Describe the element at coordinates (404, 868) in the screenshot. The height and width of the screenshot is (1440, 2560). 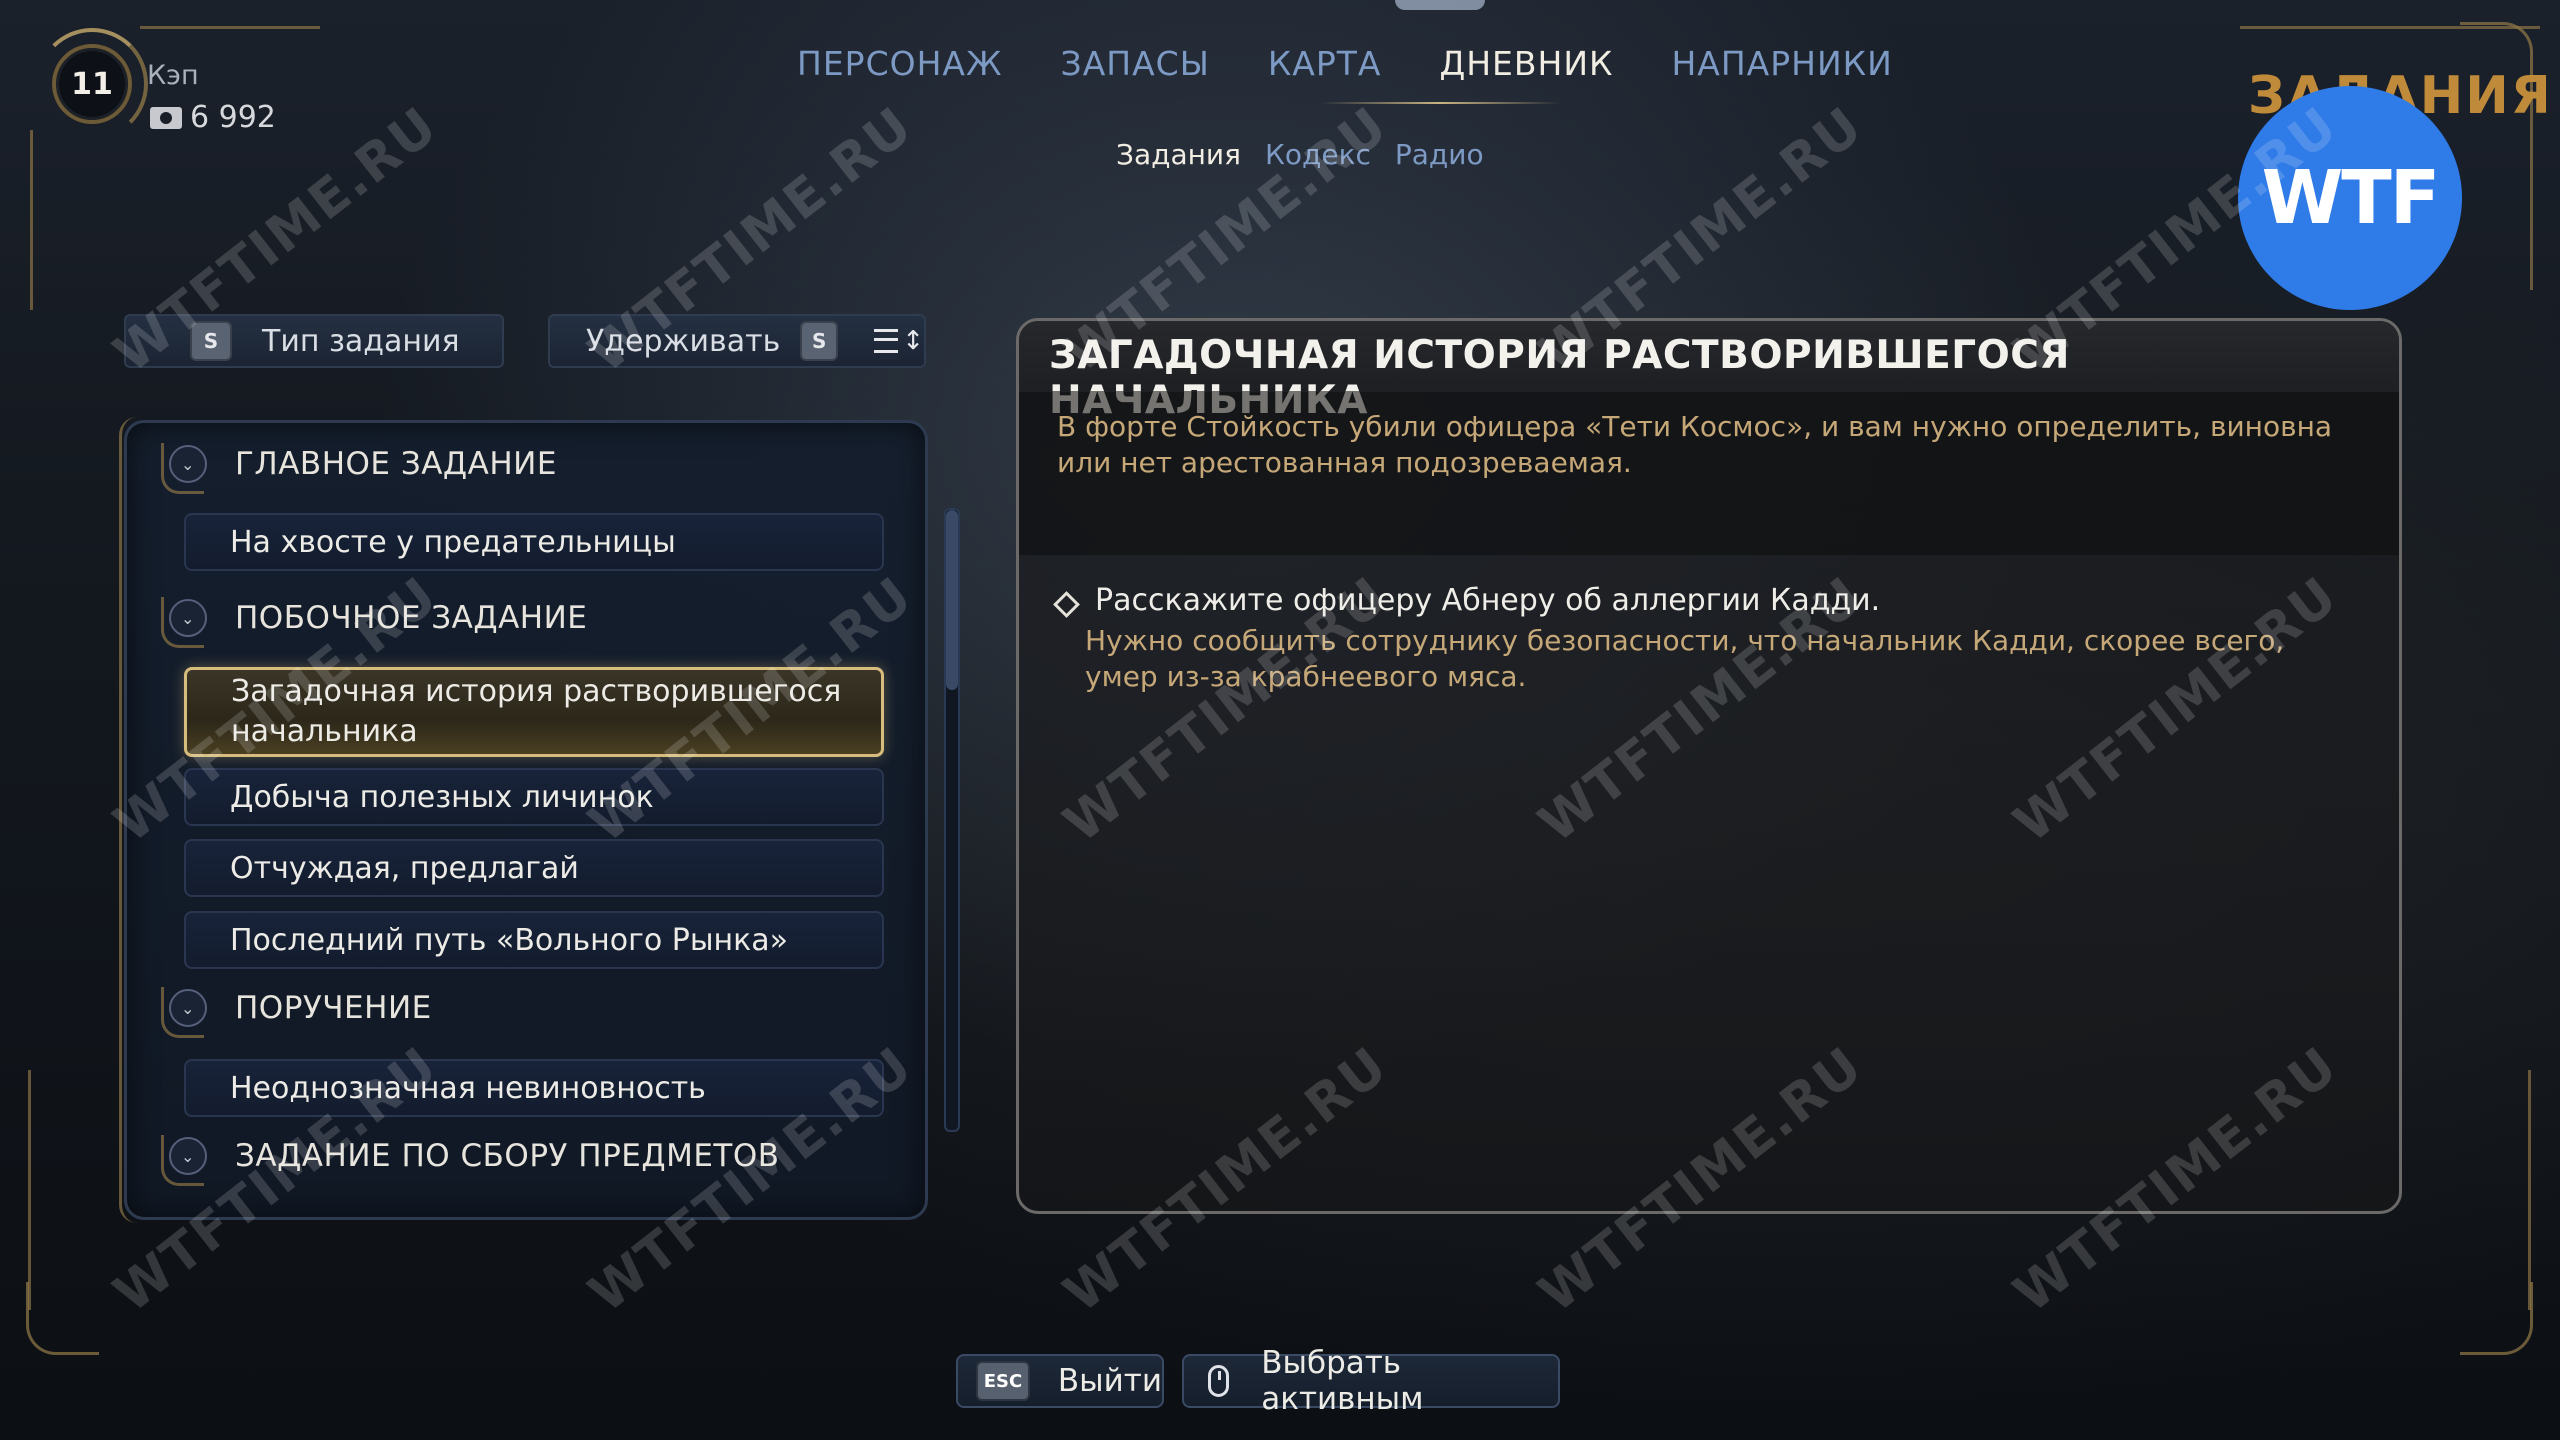
I see `quest-label: Отчуждая, предлагай` at that location.